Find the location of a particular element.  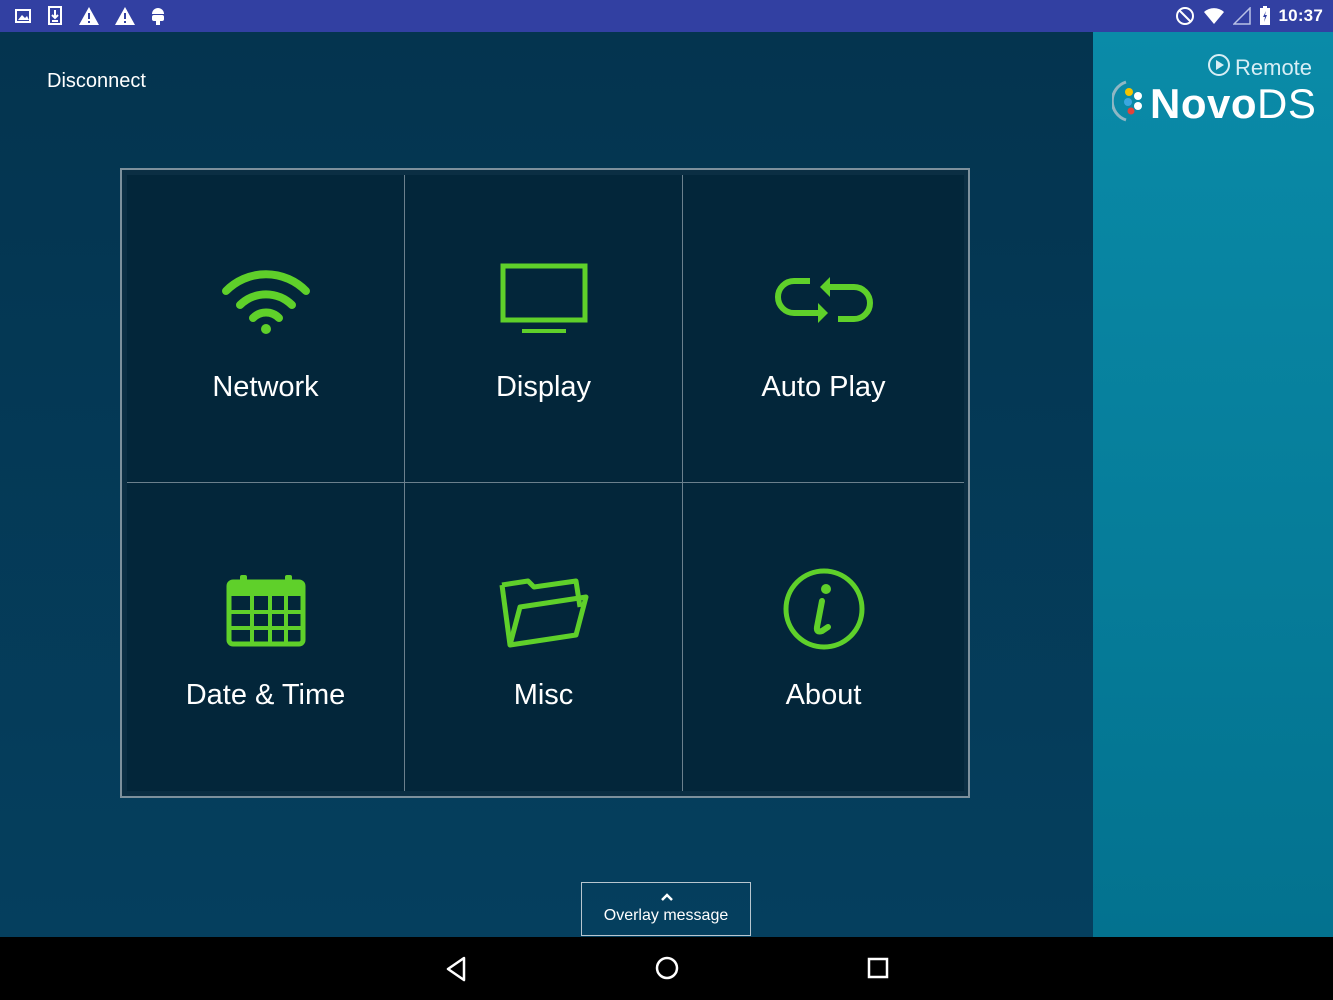

tile-label: Network is located at coordinates (265, 387).